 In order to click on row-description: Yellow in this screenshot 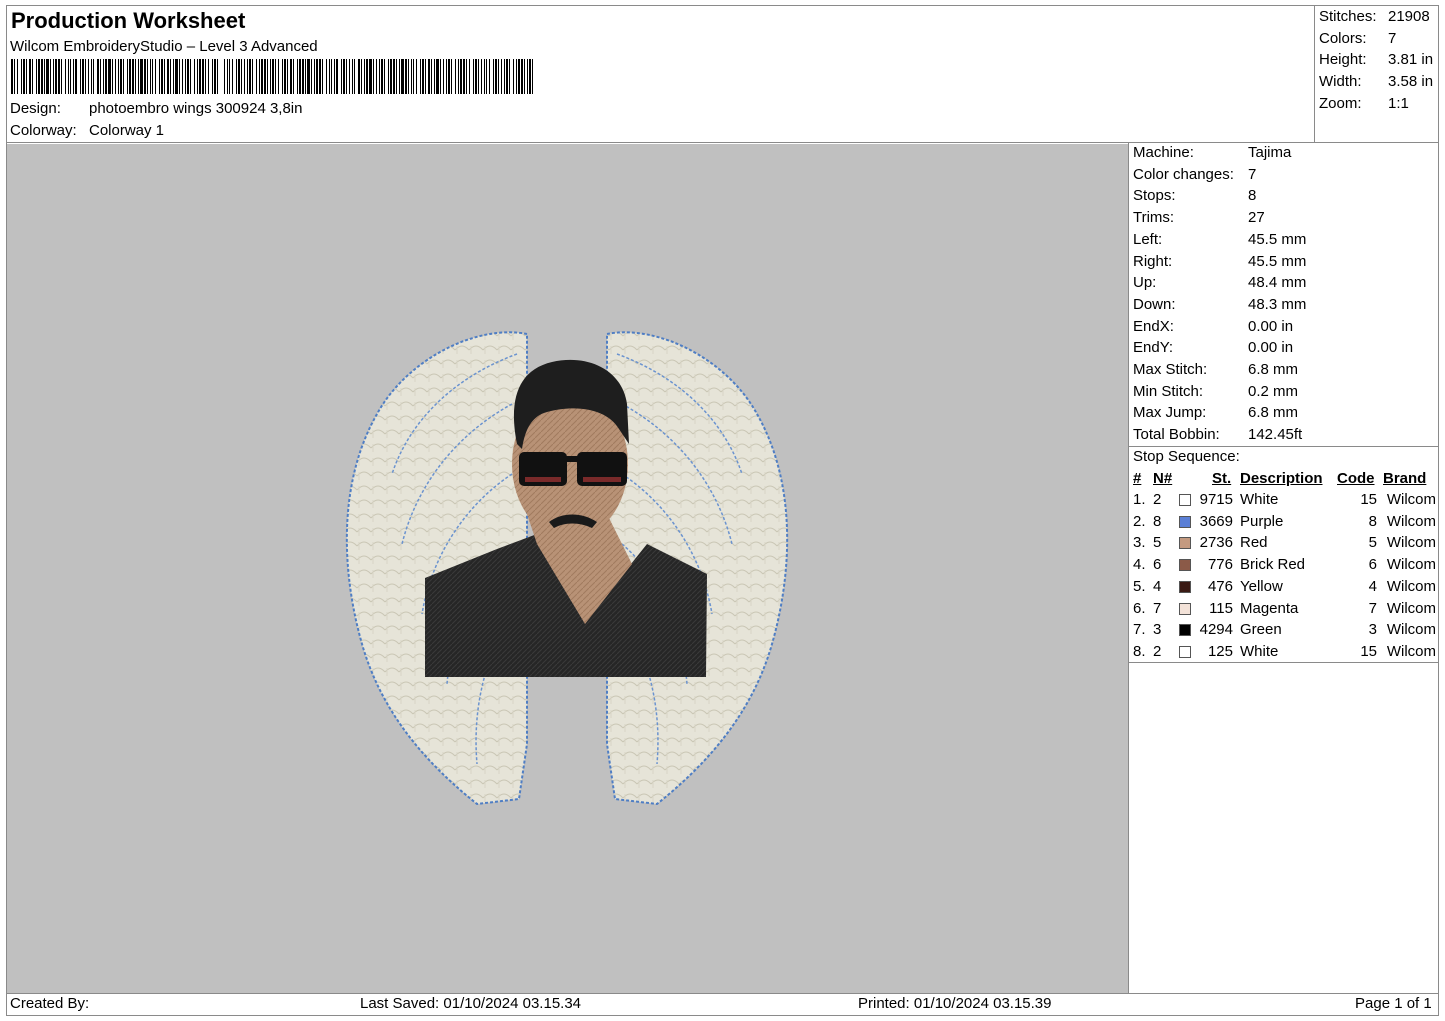, I will do `click(1261, 586)`.